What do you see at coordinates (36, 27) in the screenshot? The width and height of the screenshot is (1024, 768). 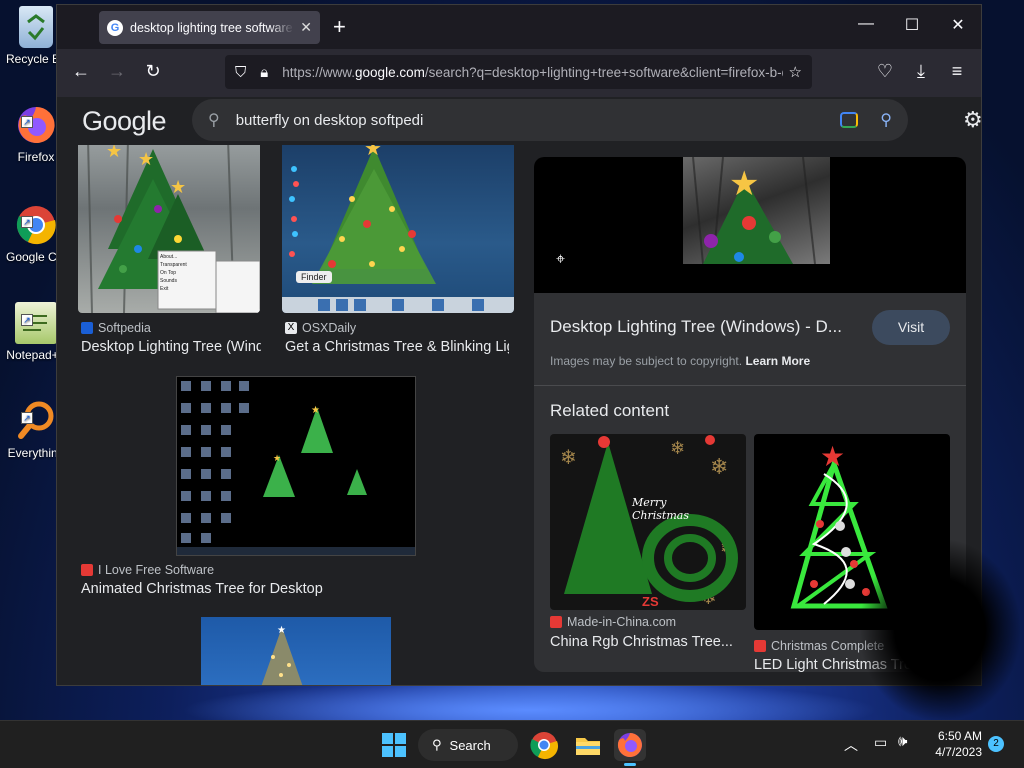 I see `recycle-bin-icon` at bounding box center [36, 27].